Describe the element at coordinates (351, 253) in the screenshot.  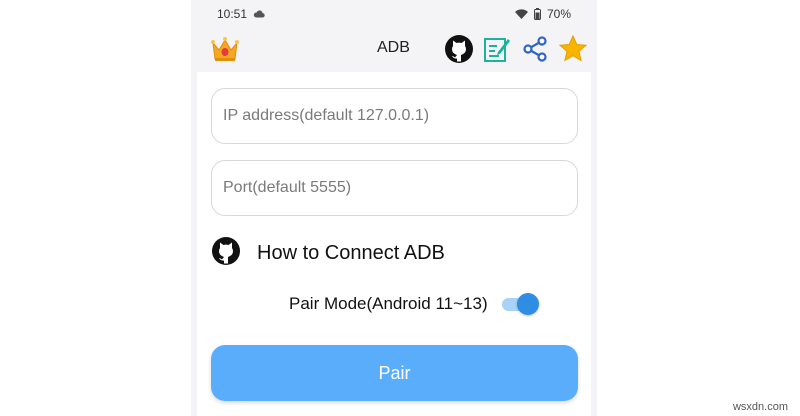
I see `how-to-connect-label: How to Connect ADB` at that location.